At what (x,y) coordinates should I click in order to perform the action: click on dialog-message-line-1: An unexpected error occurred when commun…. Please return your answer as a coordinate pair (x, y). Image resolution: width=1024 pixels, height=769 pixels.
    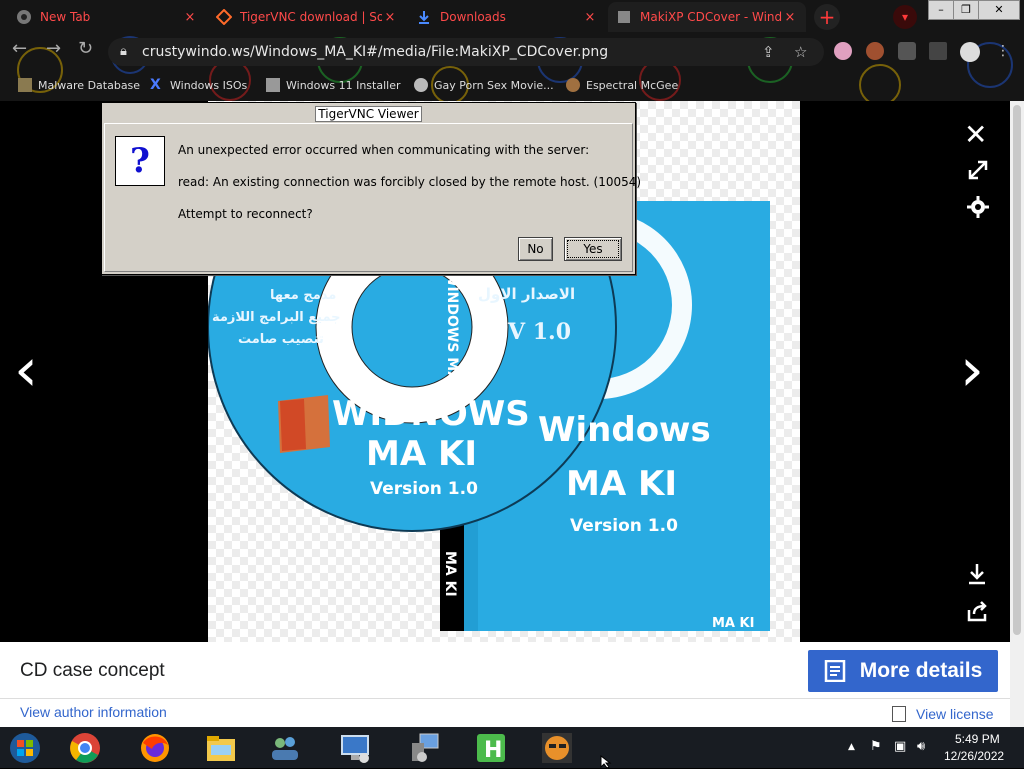
    Looking at the image, I should click on (384, 150).